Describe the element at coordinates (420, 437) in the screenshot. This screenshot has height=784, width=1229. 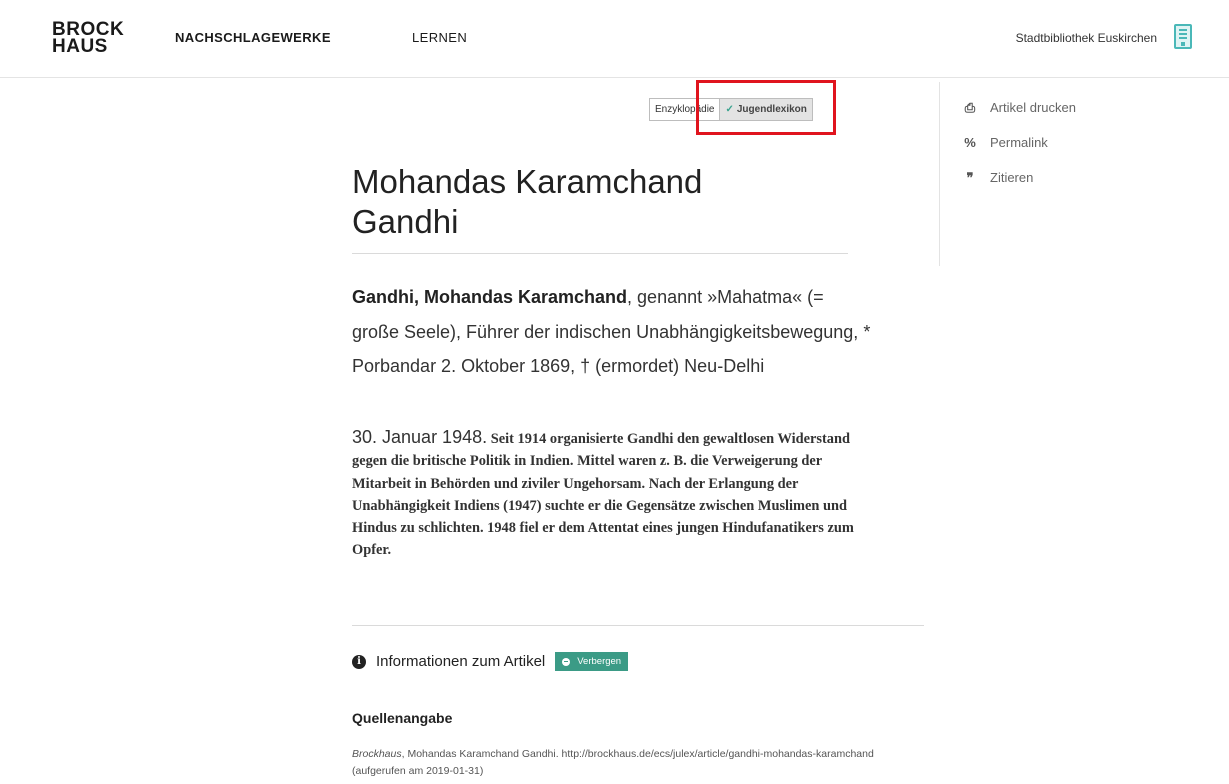
I see `lead-date: 30. Januar 1948.` at that location.